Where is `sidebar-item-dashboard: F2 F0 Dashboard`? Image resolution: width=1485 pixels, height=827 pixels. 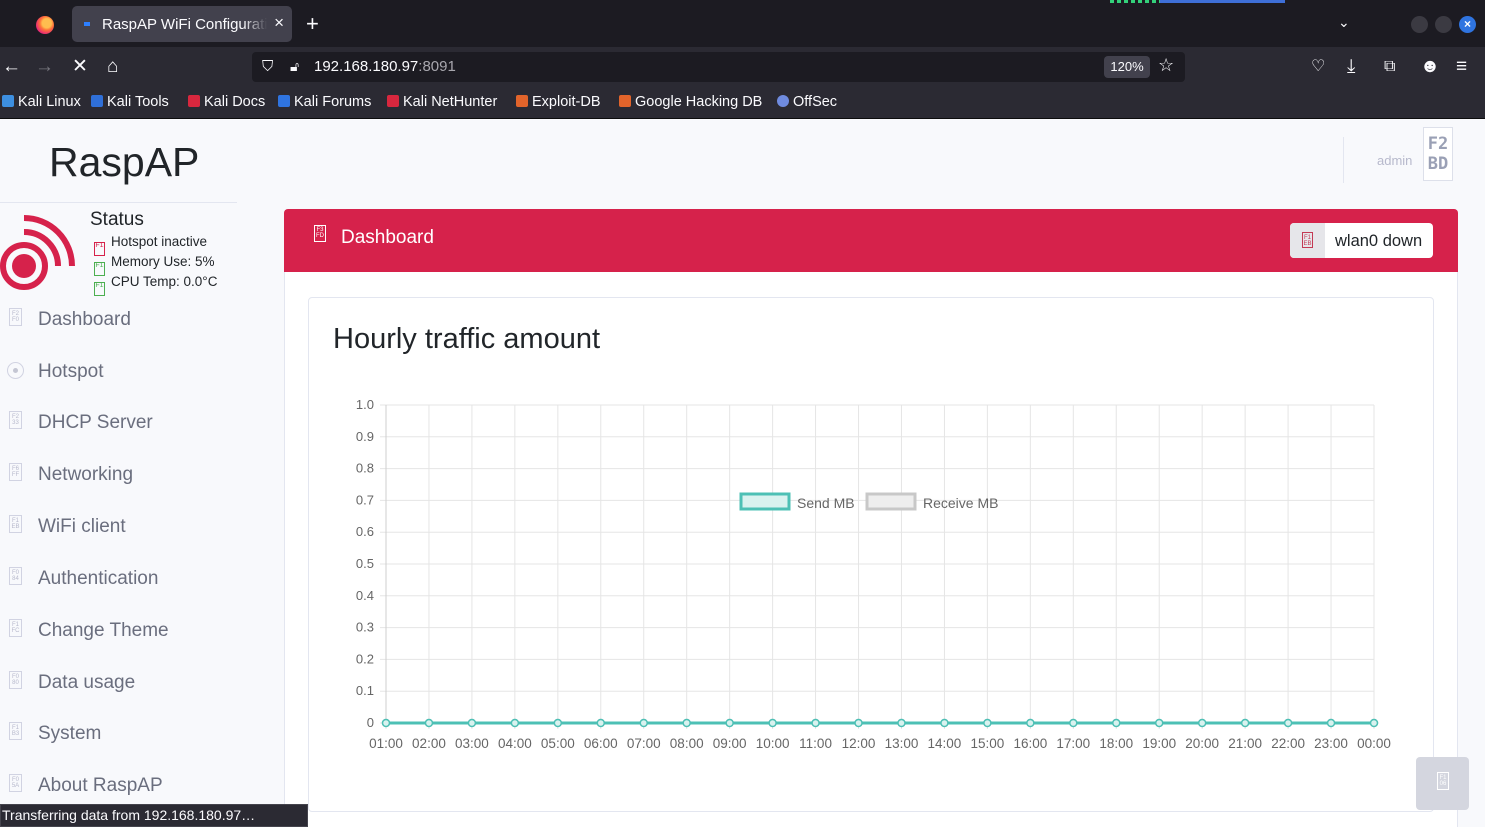 sidebar-item-dashboard: F2 F0 Dashboard is located at coordinates (135, 323).